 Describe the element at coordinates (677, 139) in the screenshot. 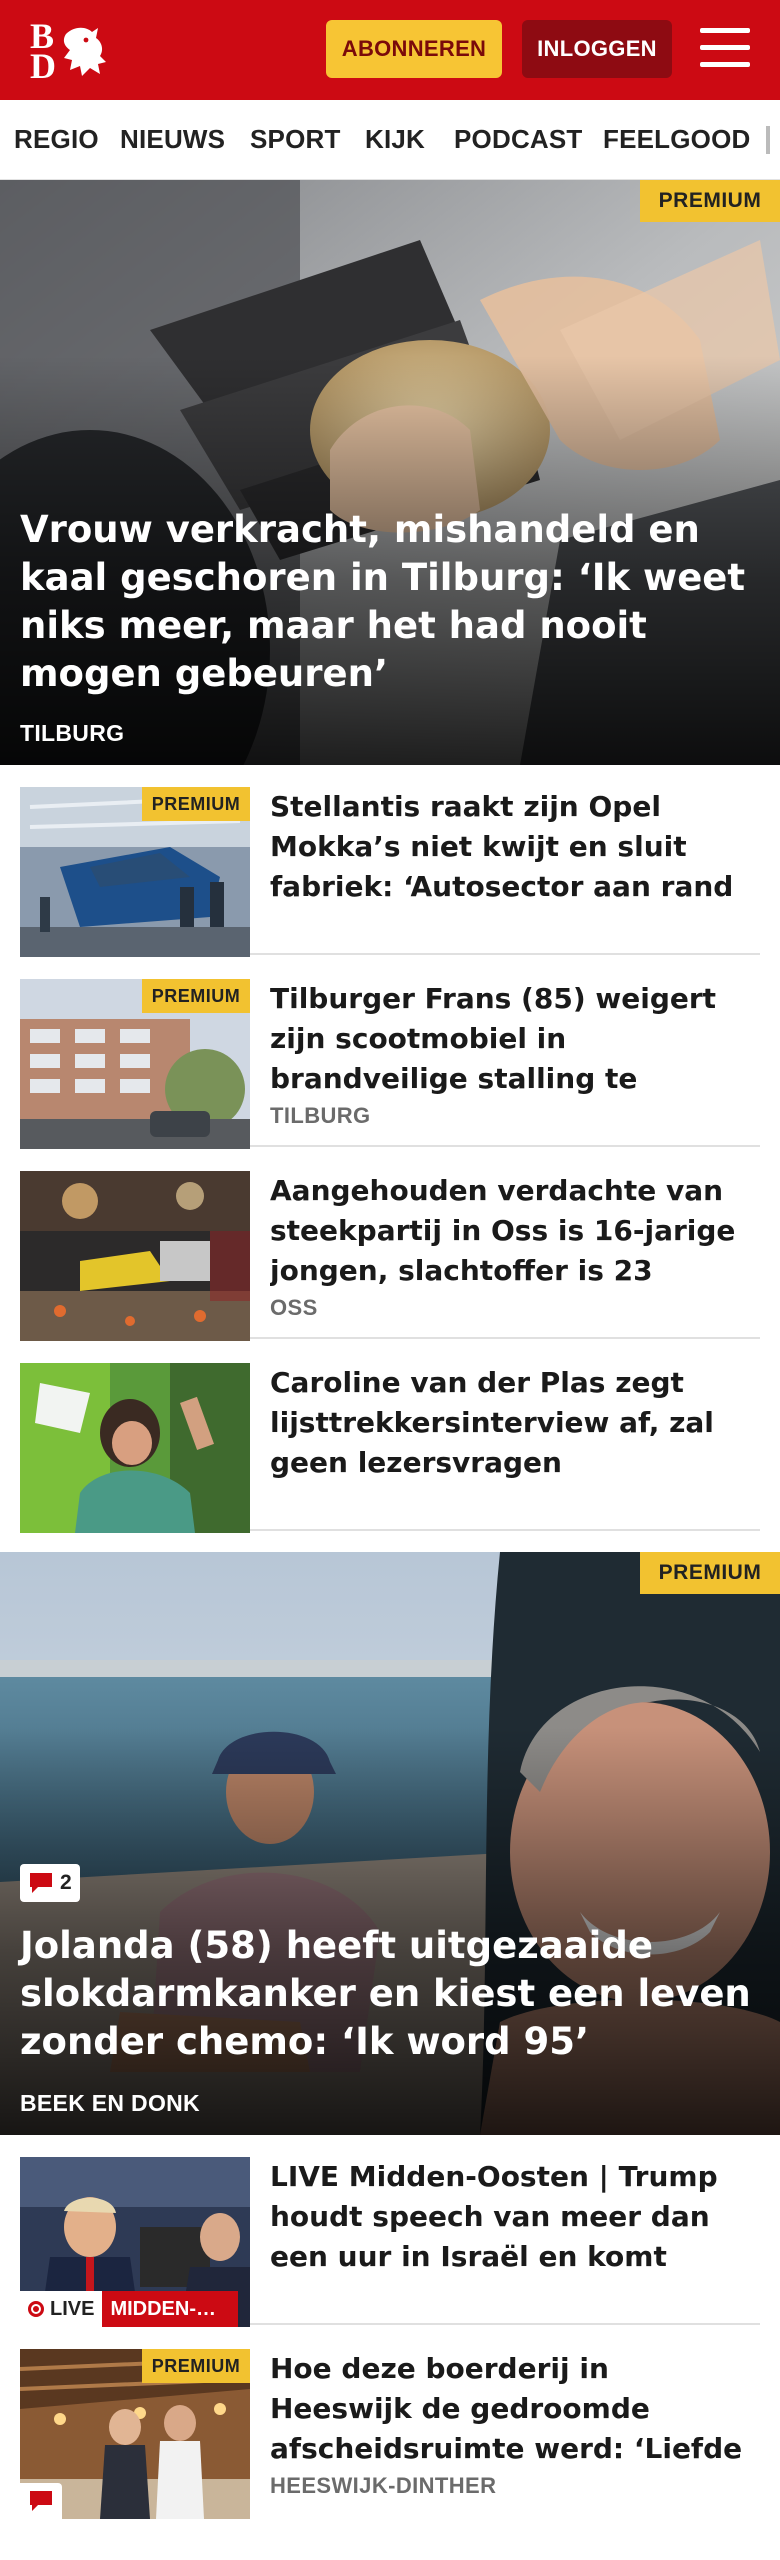

I see `nav-item-feelgood: FEELGOOD` at that location.